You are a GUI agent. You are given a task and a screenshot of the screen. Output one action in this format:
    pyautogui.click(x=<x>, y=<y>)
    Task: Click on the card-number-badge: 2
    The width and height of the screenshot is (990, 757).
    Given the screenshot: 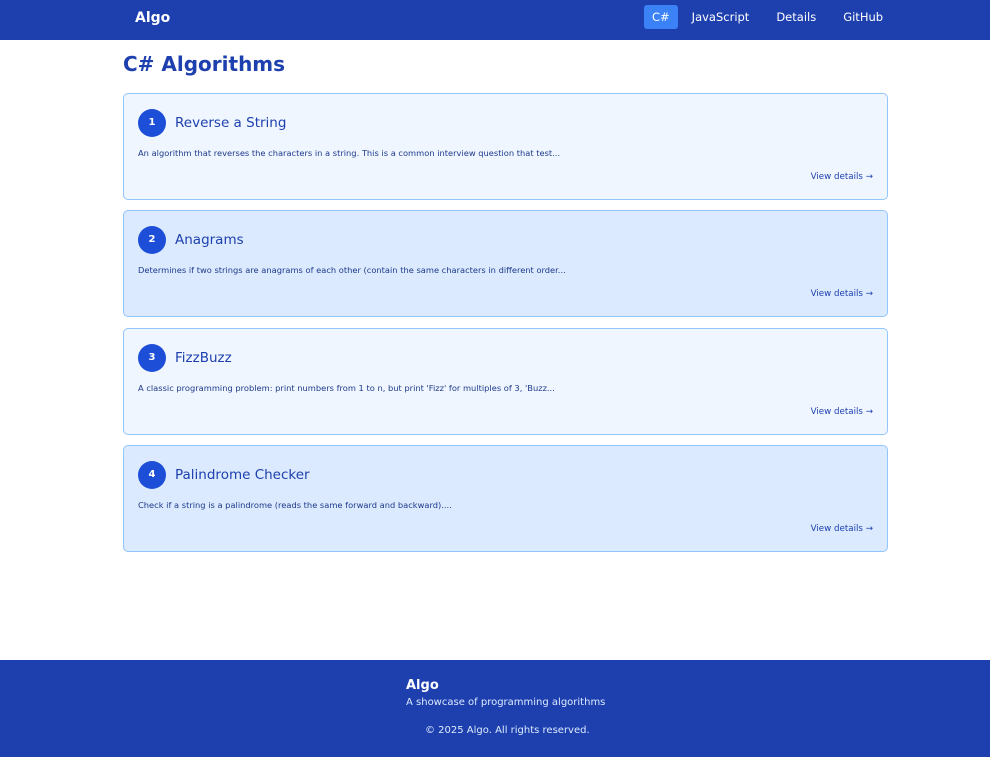 What is the action you would take?
    pyautogui.click(x=152, y=240)
    